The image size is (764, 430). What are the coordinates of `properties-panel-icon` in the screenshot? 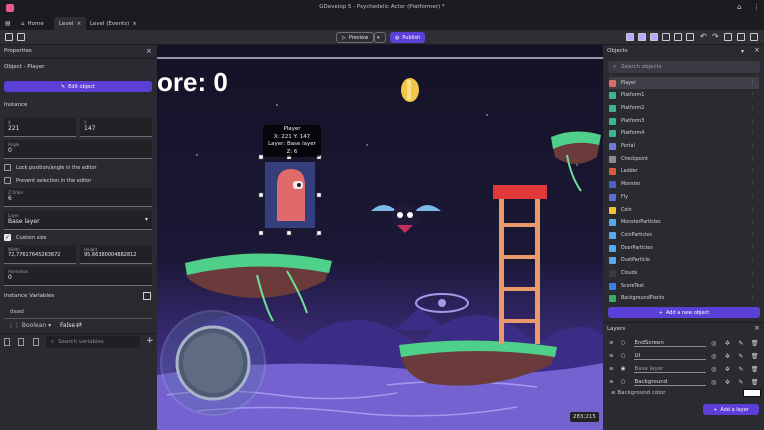 It's located at (642, 37).